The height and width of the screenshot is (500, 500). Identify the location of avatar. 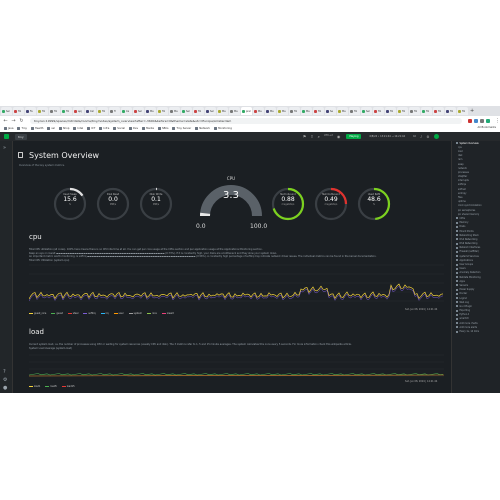
(436, 136).